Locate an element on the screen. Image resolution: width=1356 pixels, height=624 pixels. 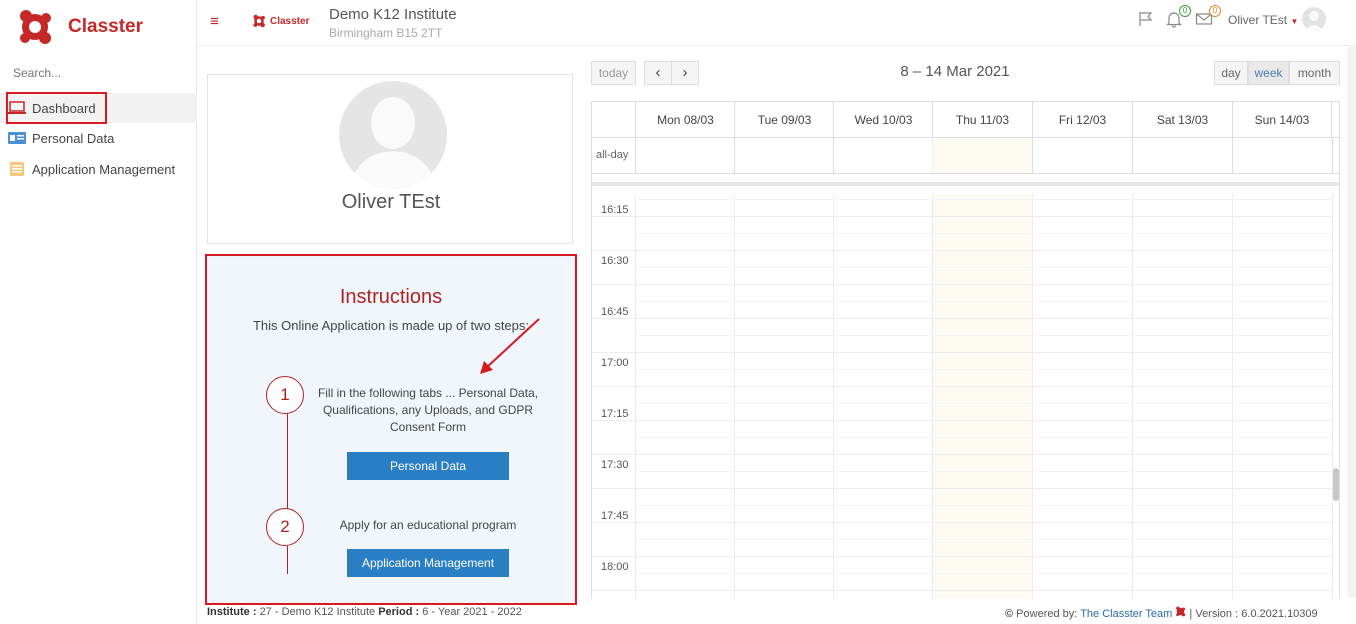
classter-team-link: The Classter Team is located at coordinates (1126, 614).